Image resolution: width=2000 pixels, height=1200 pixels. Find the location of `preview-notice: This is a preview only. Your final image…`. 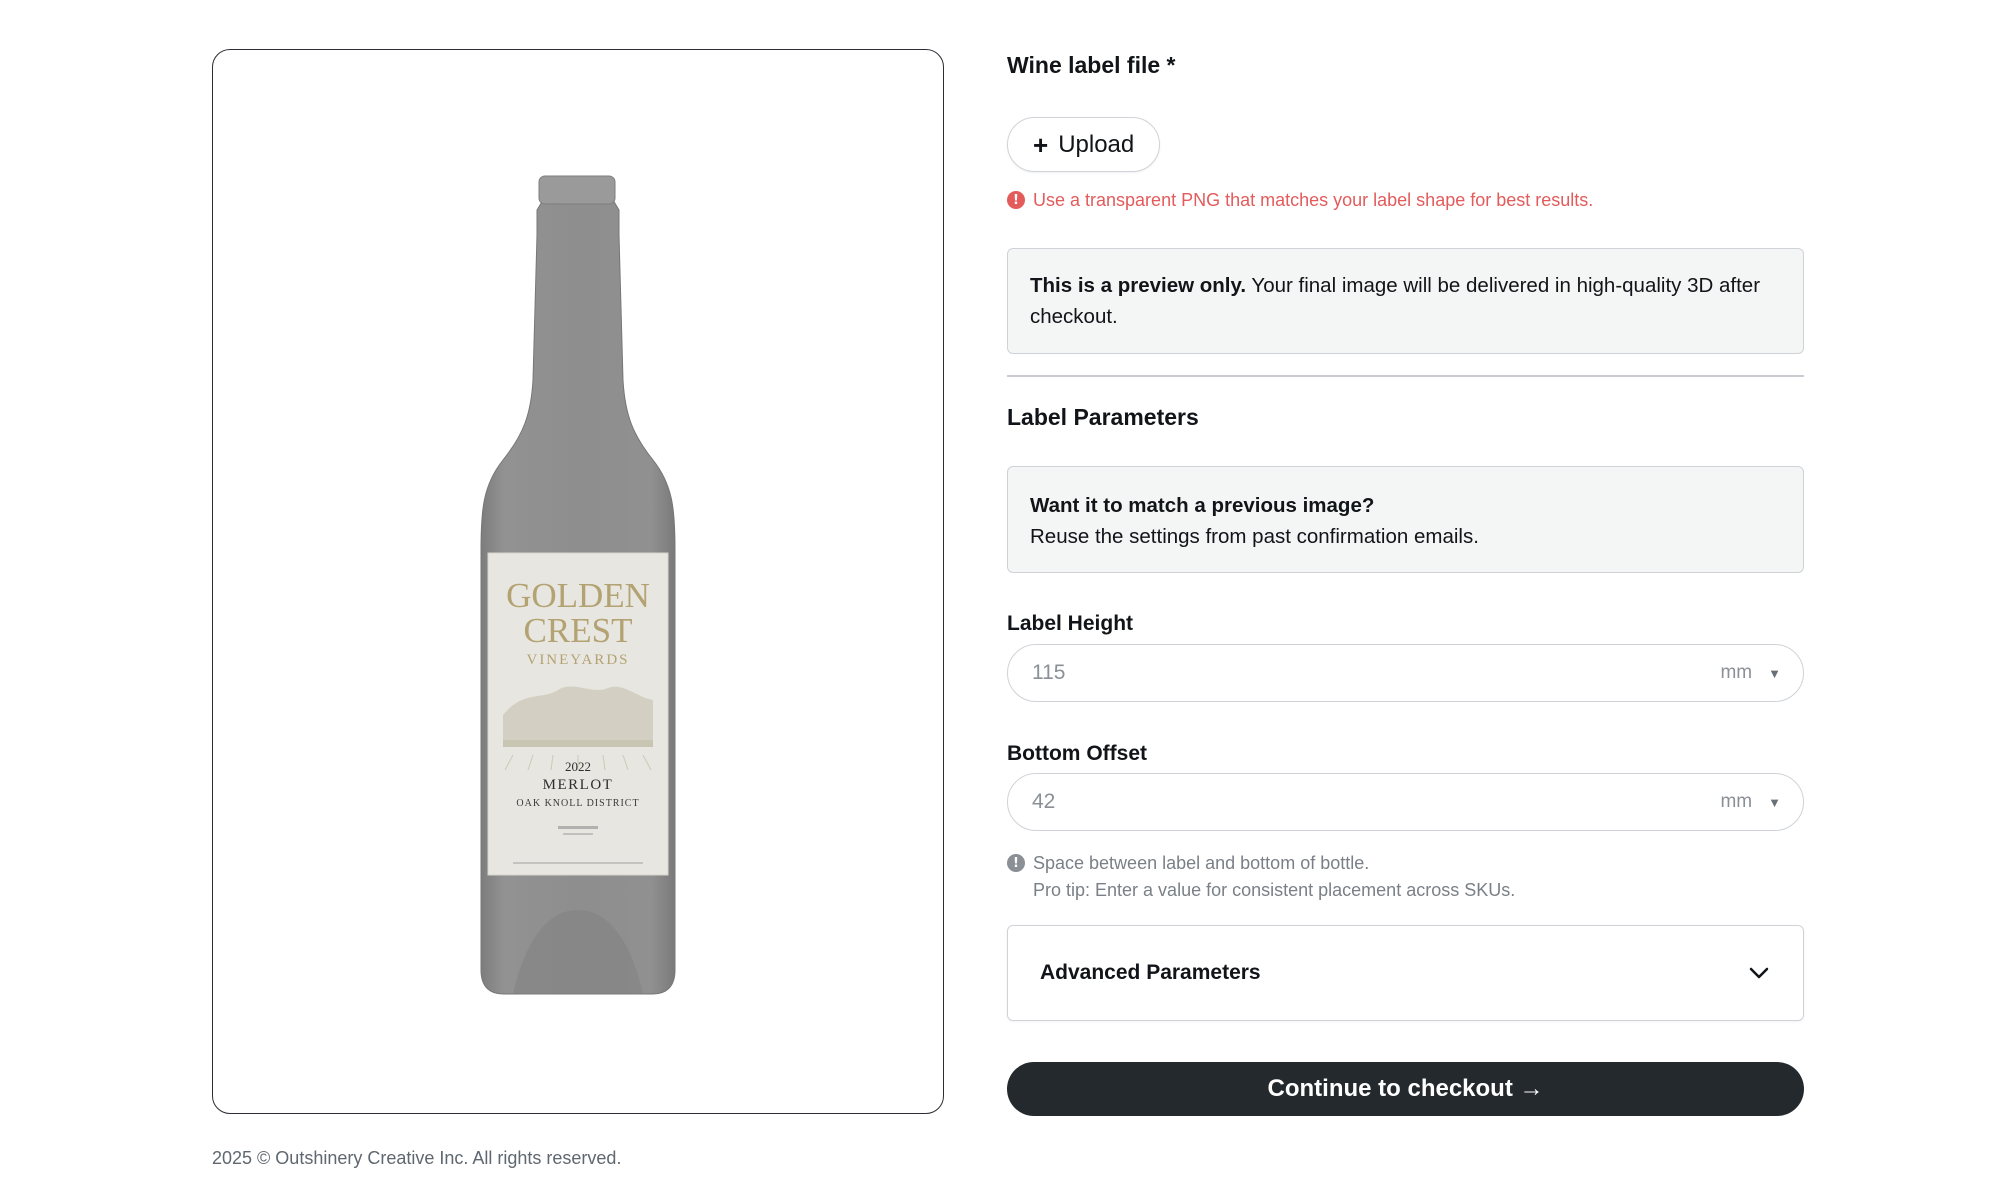

preview-notice: This is a preview only. Your final image… is located at coordinates (1405, 301).